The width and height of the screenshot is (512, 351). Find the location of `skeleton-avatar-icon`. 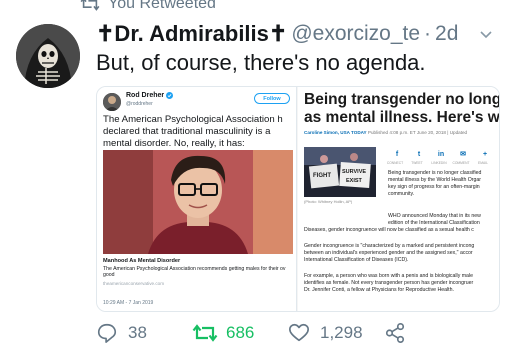

skeleton-avatar-icon is located at coordinates (48, 56).